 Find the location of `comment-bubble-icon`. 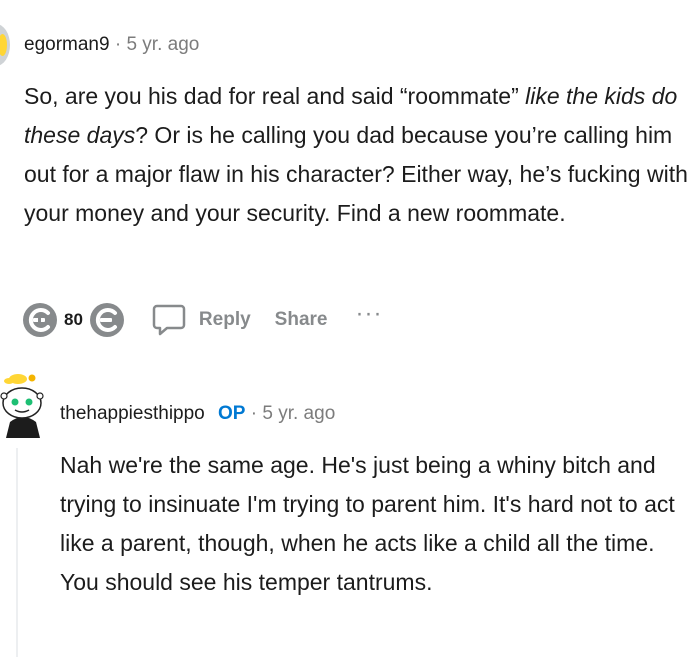

comment-bubble-icon is located at coordinates (169, 320).